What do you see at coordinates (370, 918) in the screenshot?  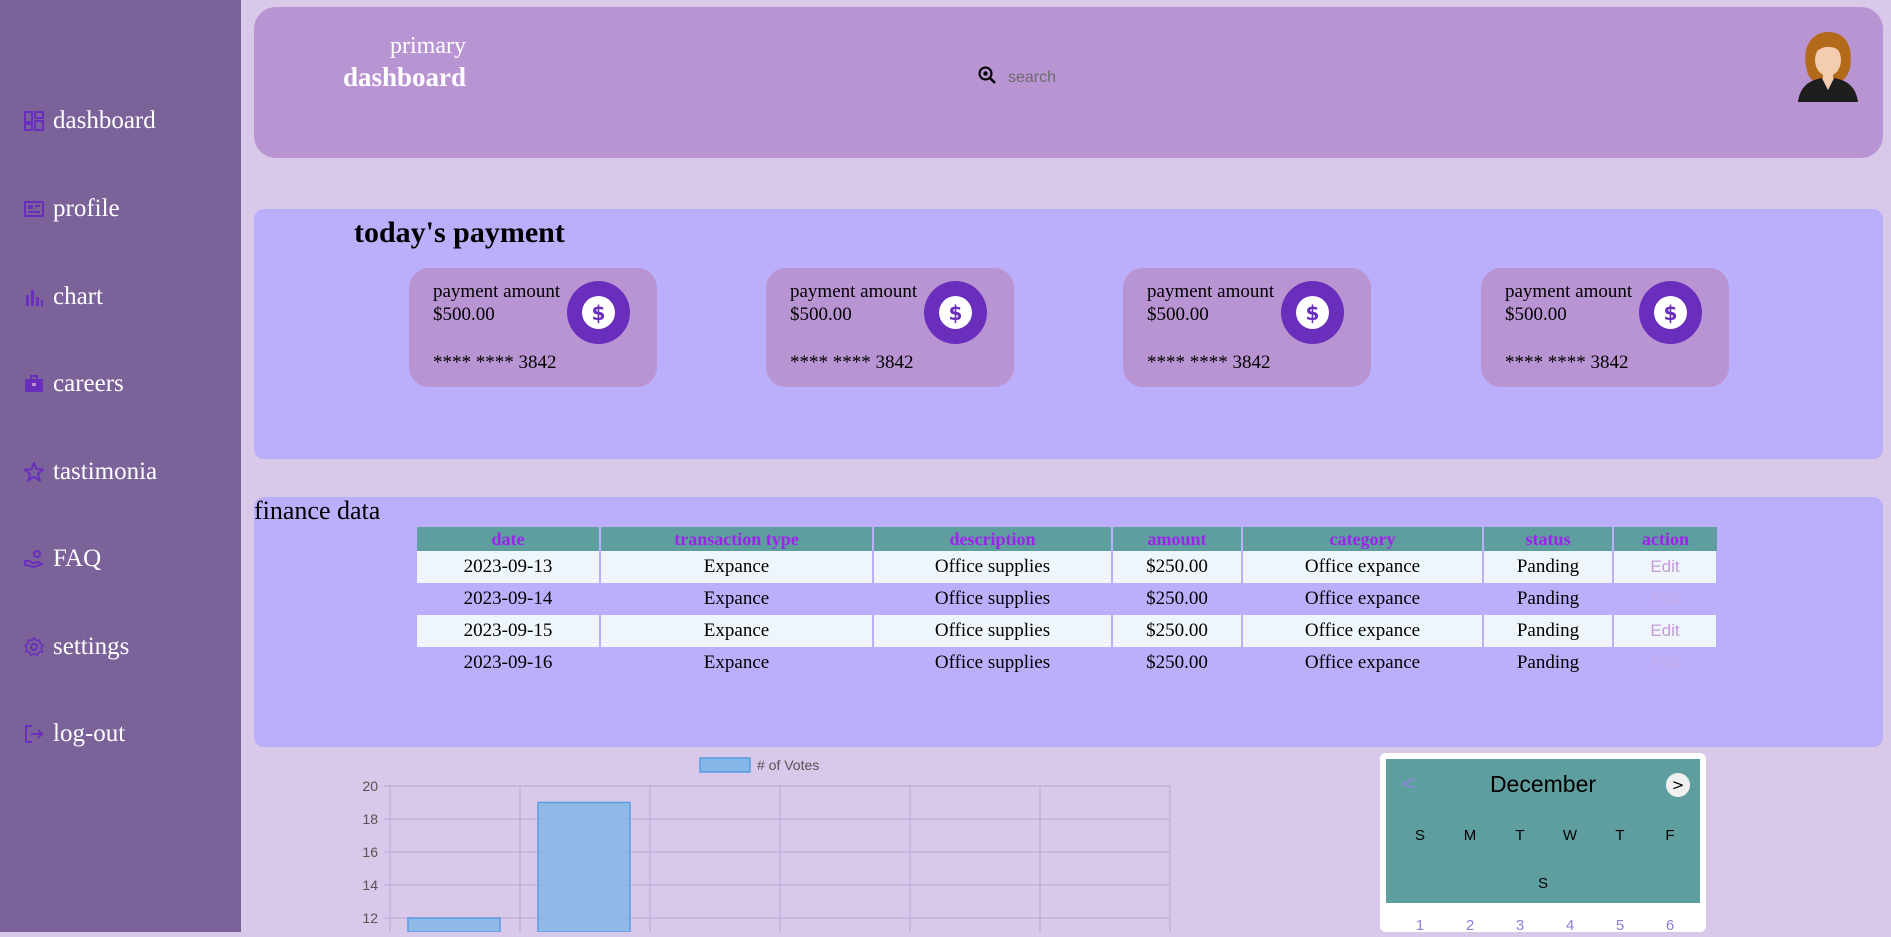 I see `y-tick-label: 12` at bounding box center [370, 918].